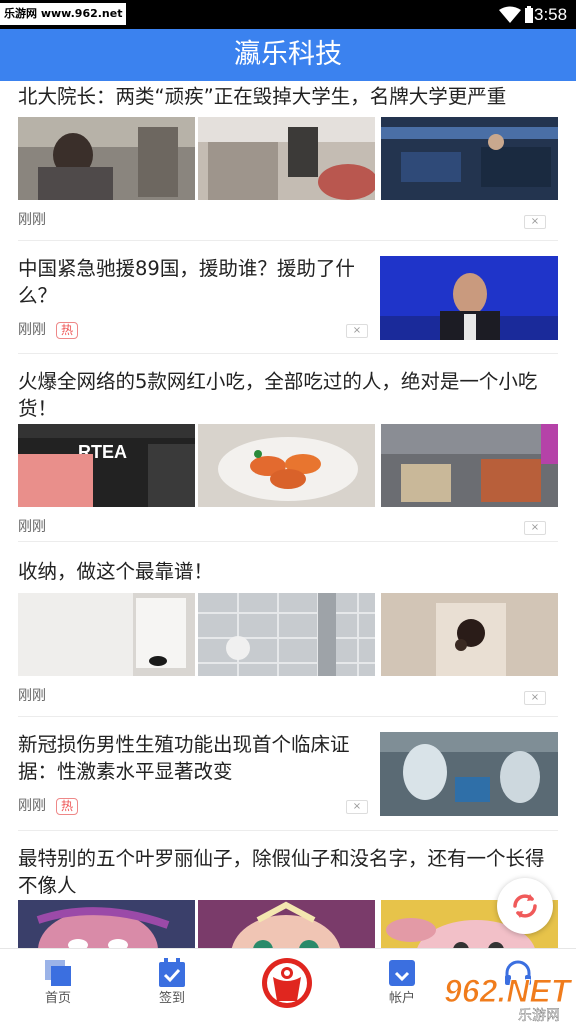 This screenshot has width=576, height=1024. I want to click on news-headline: 新冠损伤男性生殖功能出现首个临床证据：性激素水平显著改变, so click(188, 758).